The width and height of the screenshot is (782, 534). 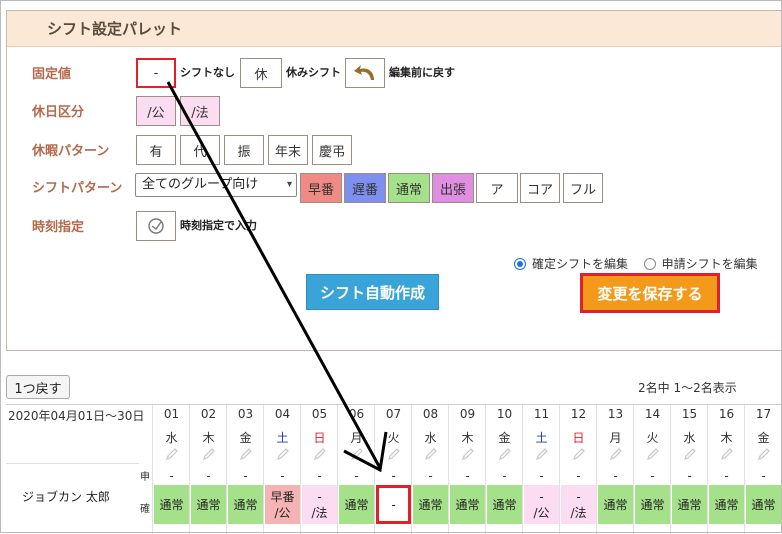 I want to click on time-input-button, so click(x=156, y=226).